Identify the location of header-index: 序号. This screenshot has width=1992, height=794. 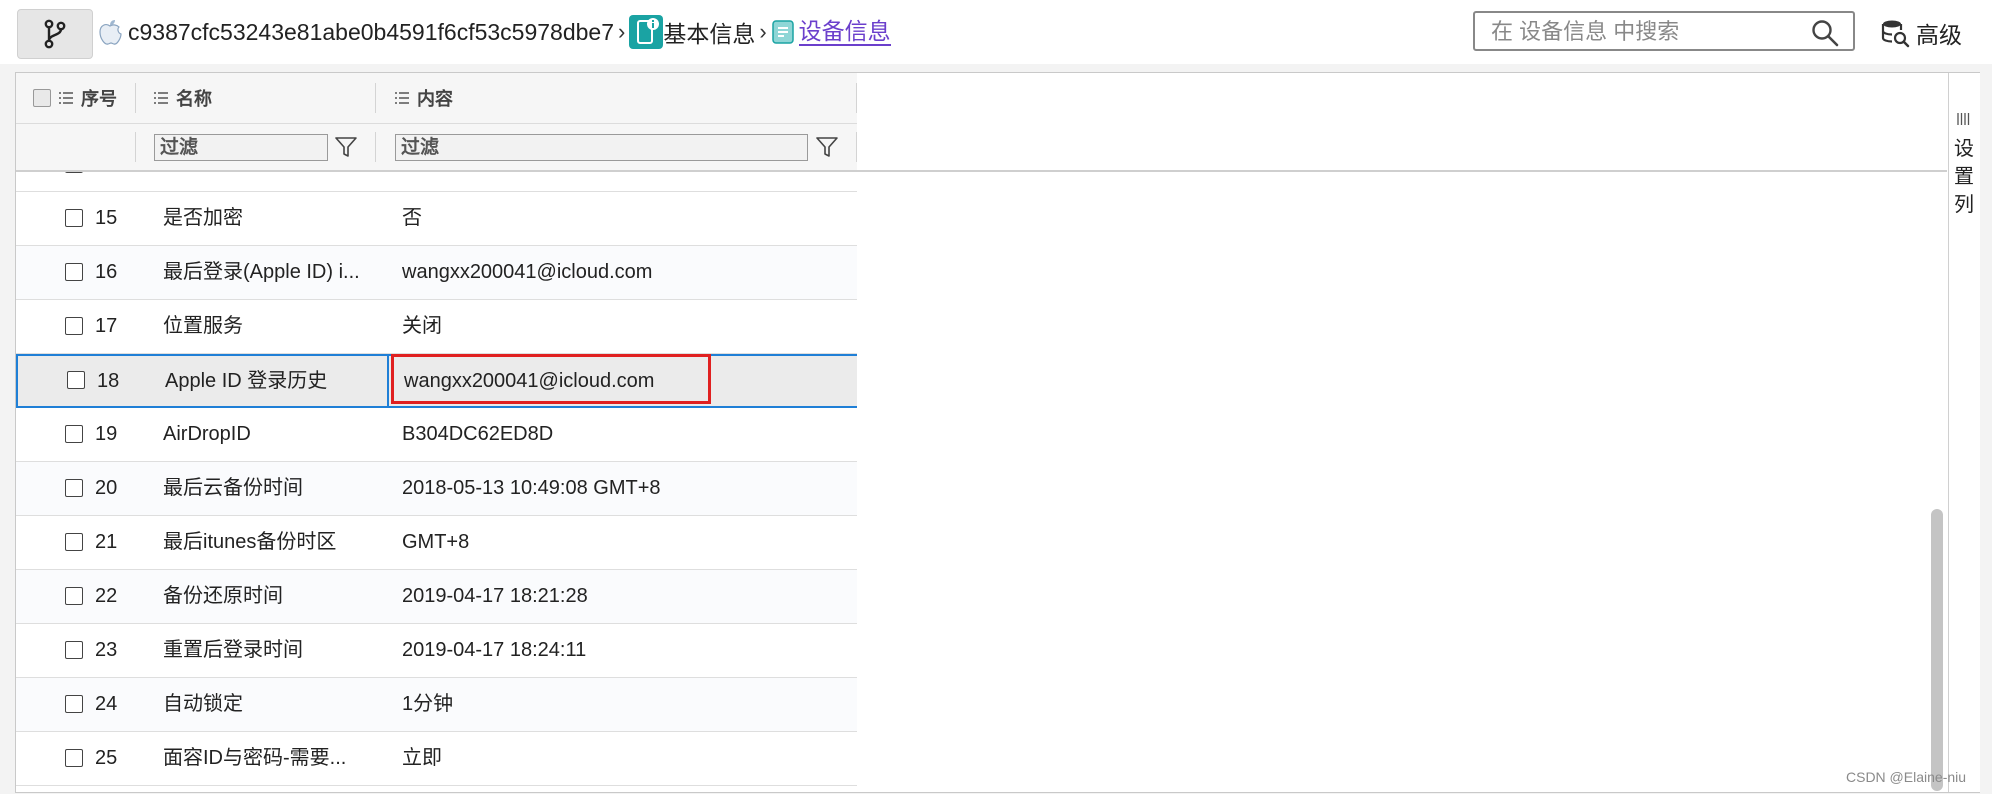
(75, 98).